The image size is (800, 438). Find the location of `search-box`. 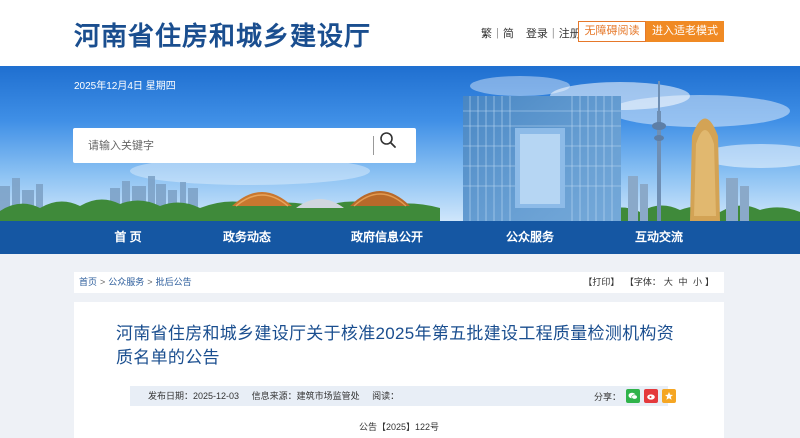

search-box is located at coordinates (244, 145).